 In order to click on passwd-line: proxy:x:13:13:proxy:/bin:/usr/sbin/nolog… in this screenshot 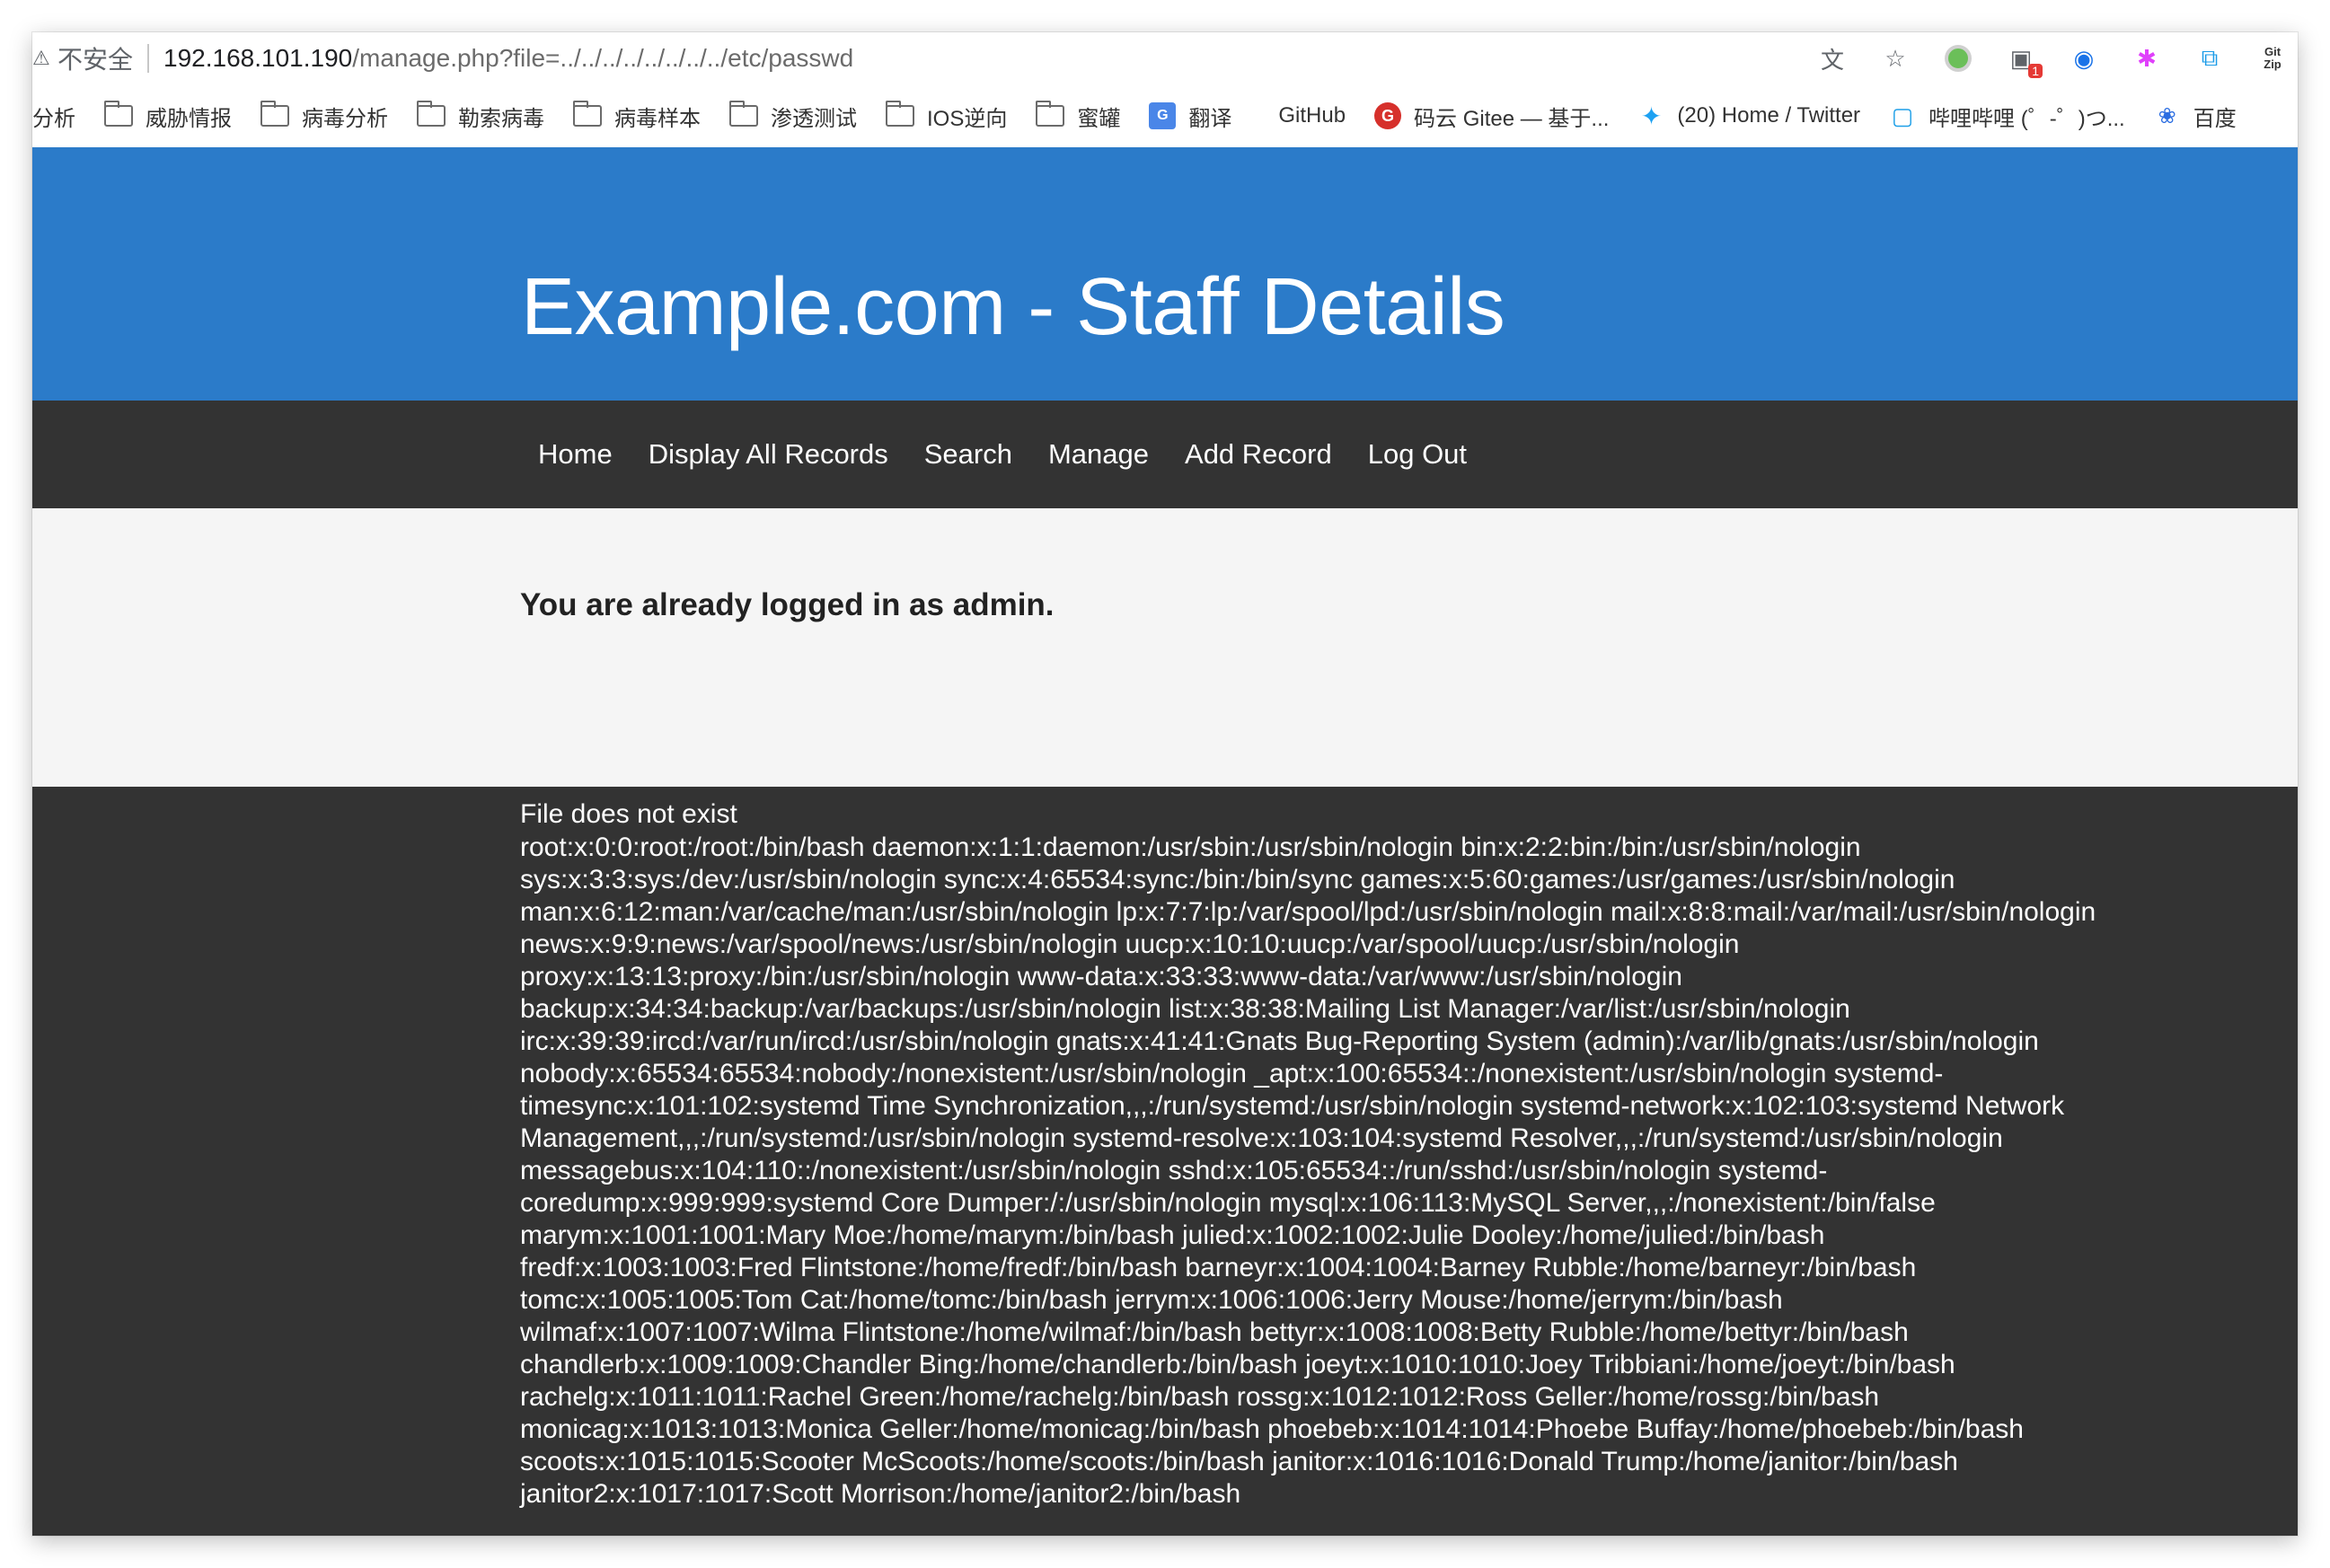, I will do `click(1101, 976)`.